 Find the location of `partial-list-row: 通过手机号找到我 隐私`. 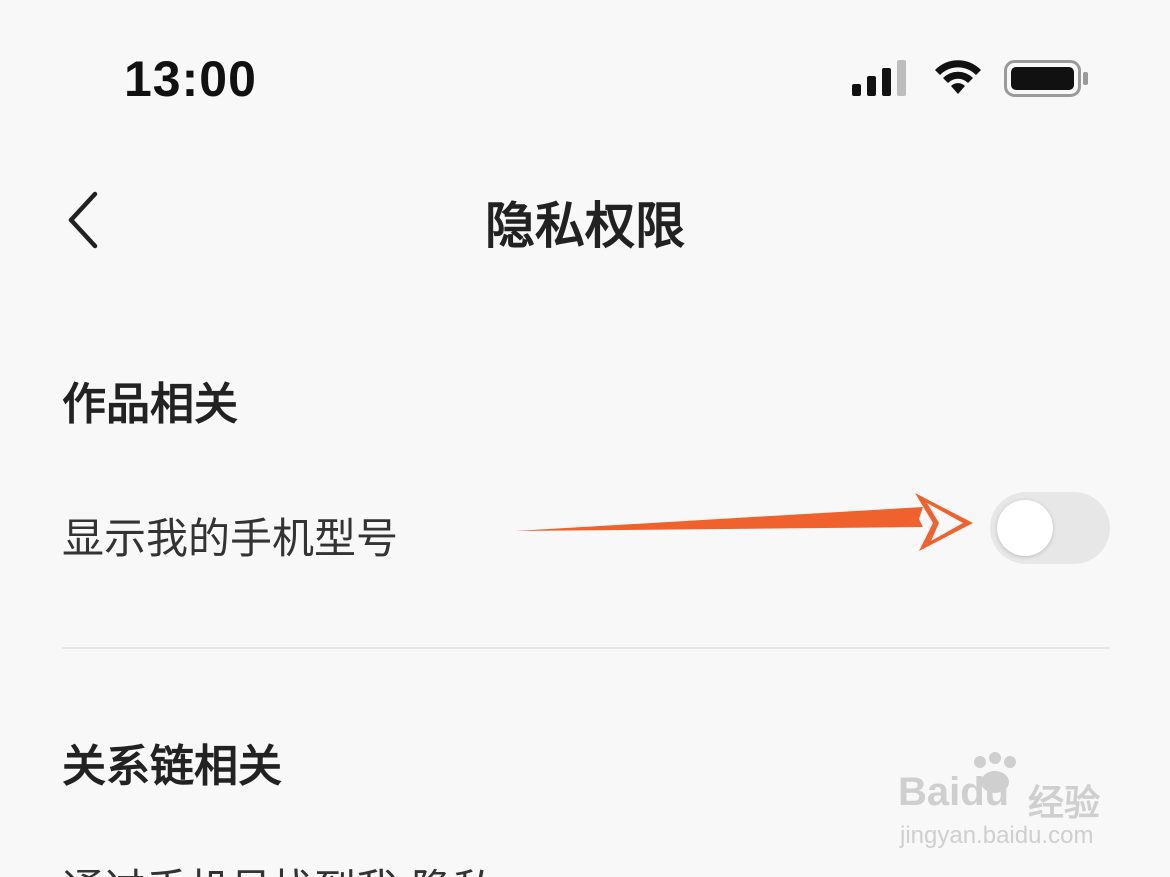

partial-list-row: 通过手机号找到我 隐私 is located at coordinates (412, 862).